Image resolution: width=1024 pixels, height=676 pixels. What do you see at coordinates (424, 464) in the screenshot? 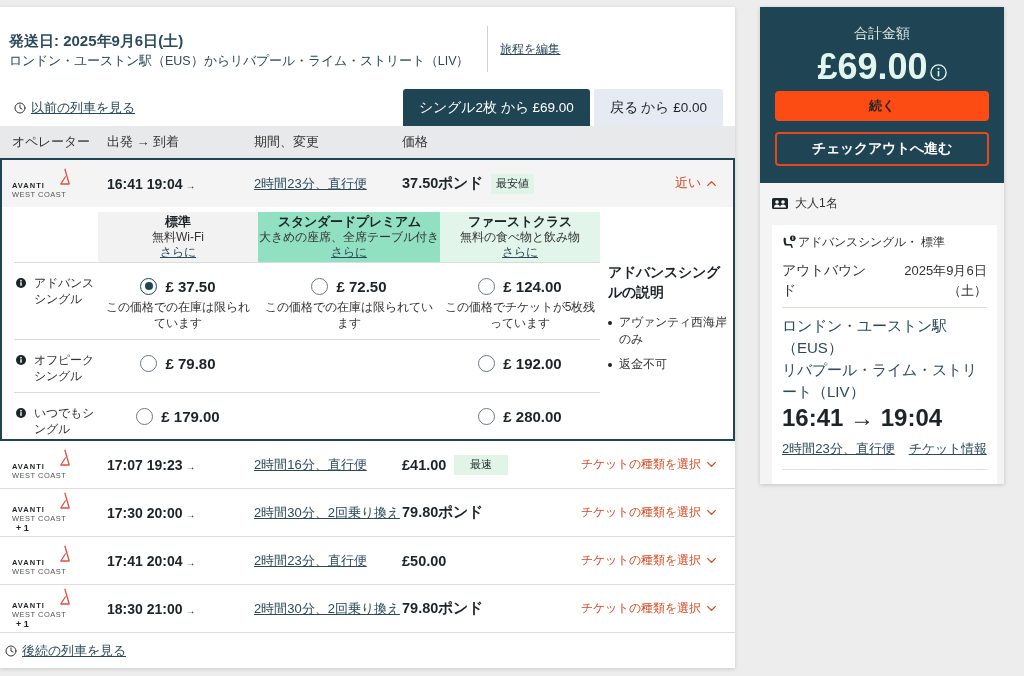
I see `train-price: £41.00` at bounding box center [424, 464].